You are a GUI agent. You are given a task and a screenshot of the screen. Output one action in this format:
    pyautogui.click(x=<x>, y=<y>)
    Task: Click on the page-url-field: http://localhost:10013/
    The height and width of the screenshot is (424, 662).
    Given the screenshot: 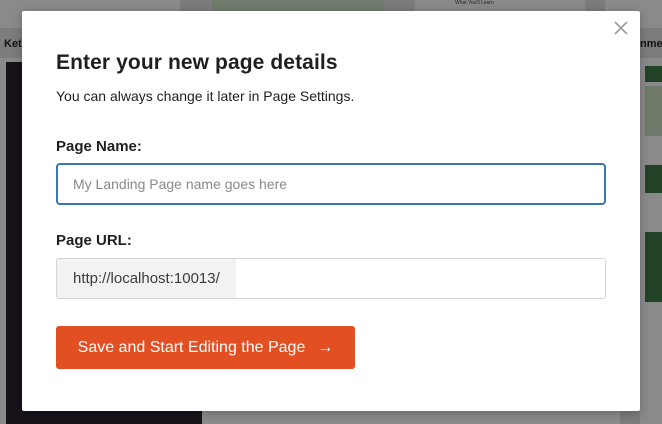 What is the action you would take?
    pyautogui.click(x=331, y=278)
    